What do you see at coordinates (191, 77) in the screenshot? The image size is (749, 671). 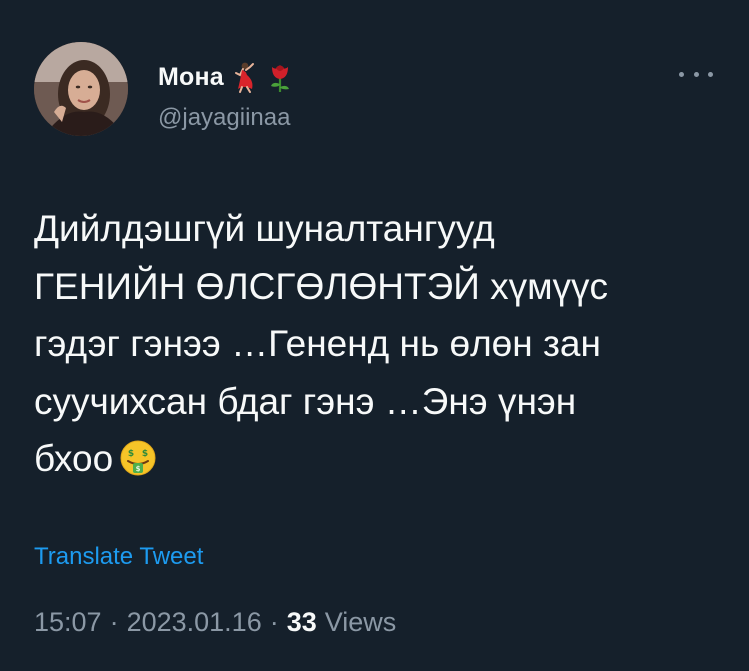 I see `author-display-name: Мона` at bounding box center [191, 77].